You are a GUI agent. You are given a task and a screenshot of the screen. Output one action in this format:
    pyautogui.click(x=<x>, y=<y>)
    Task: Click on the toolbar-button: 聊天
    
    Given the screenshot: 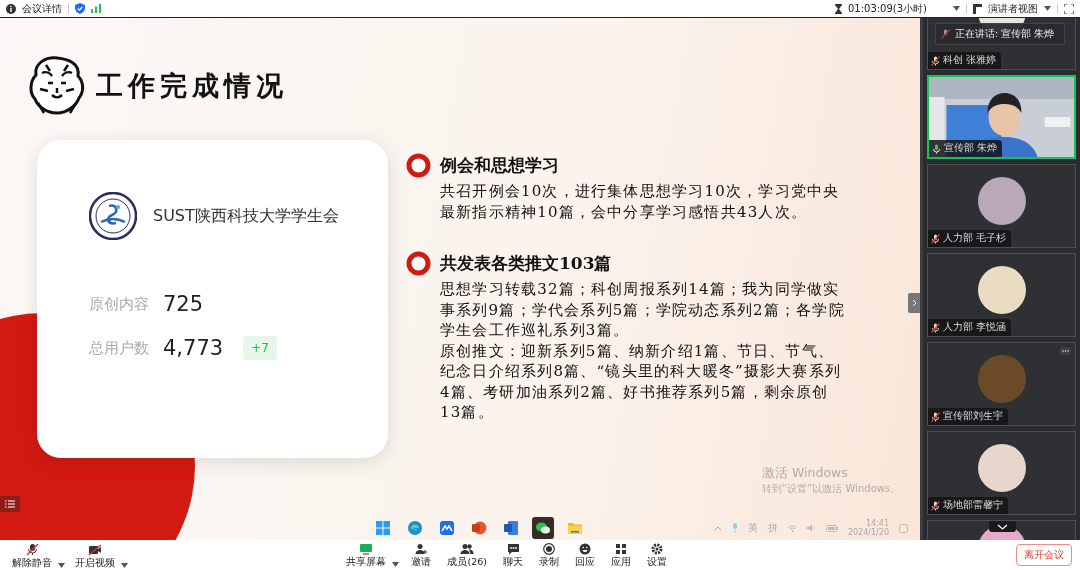 What is the action you would take?
    pyautogui.click(x=513, y=555)
    